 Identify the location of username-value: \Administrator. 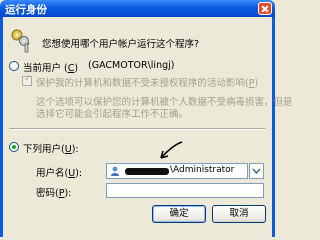
(202, 170).